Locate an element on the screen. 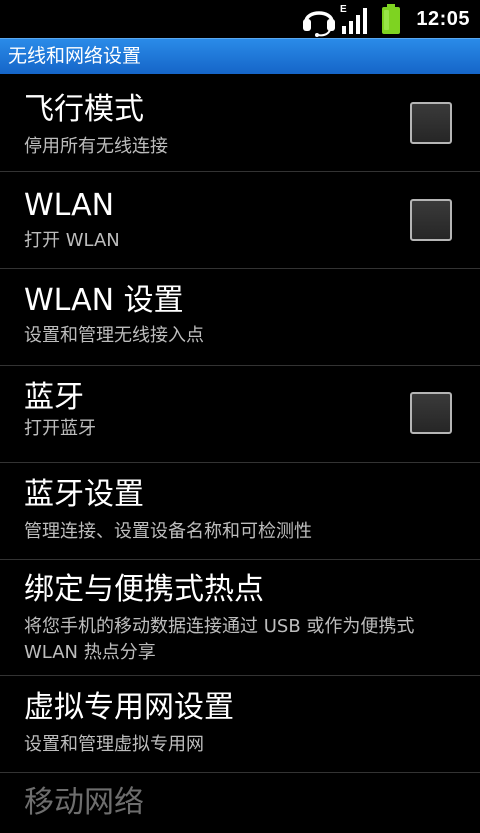 The width and height of the screenshot is (480, 833). pref-summary: 停用所有无线连接 is located at coordinates (96, 146).